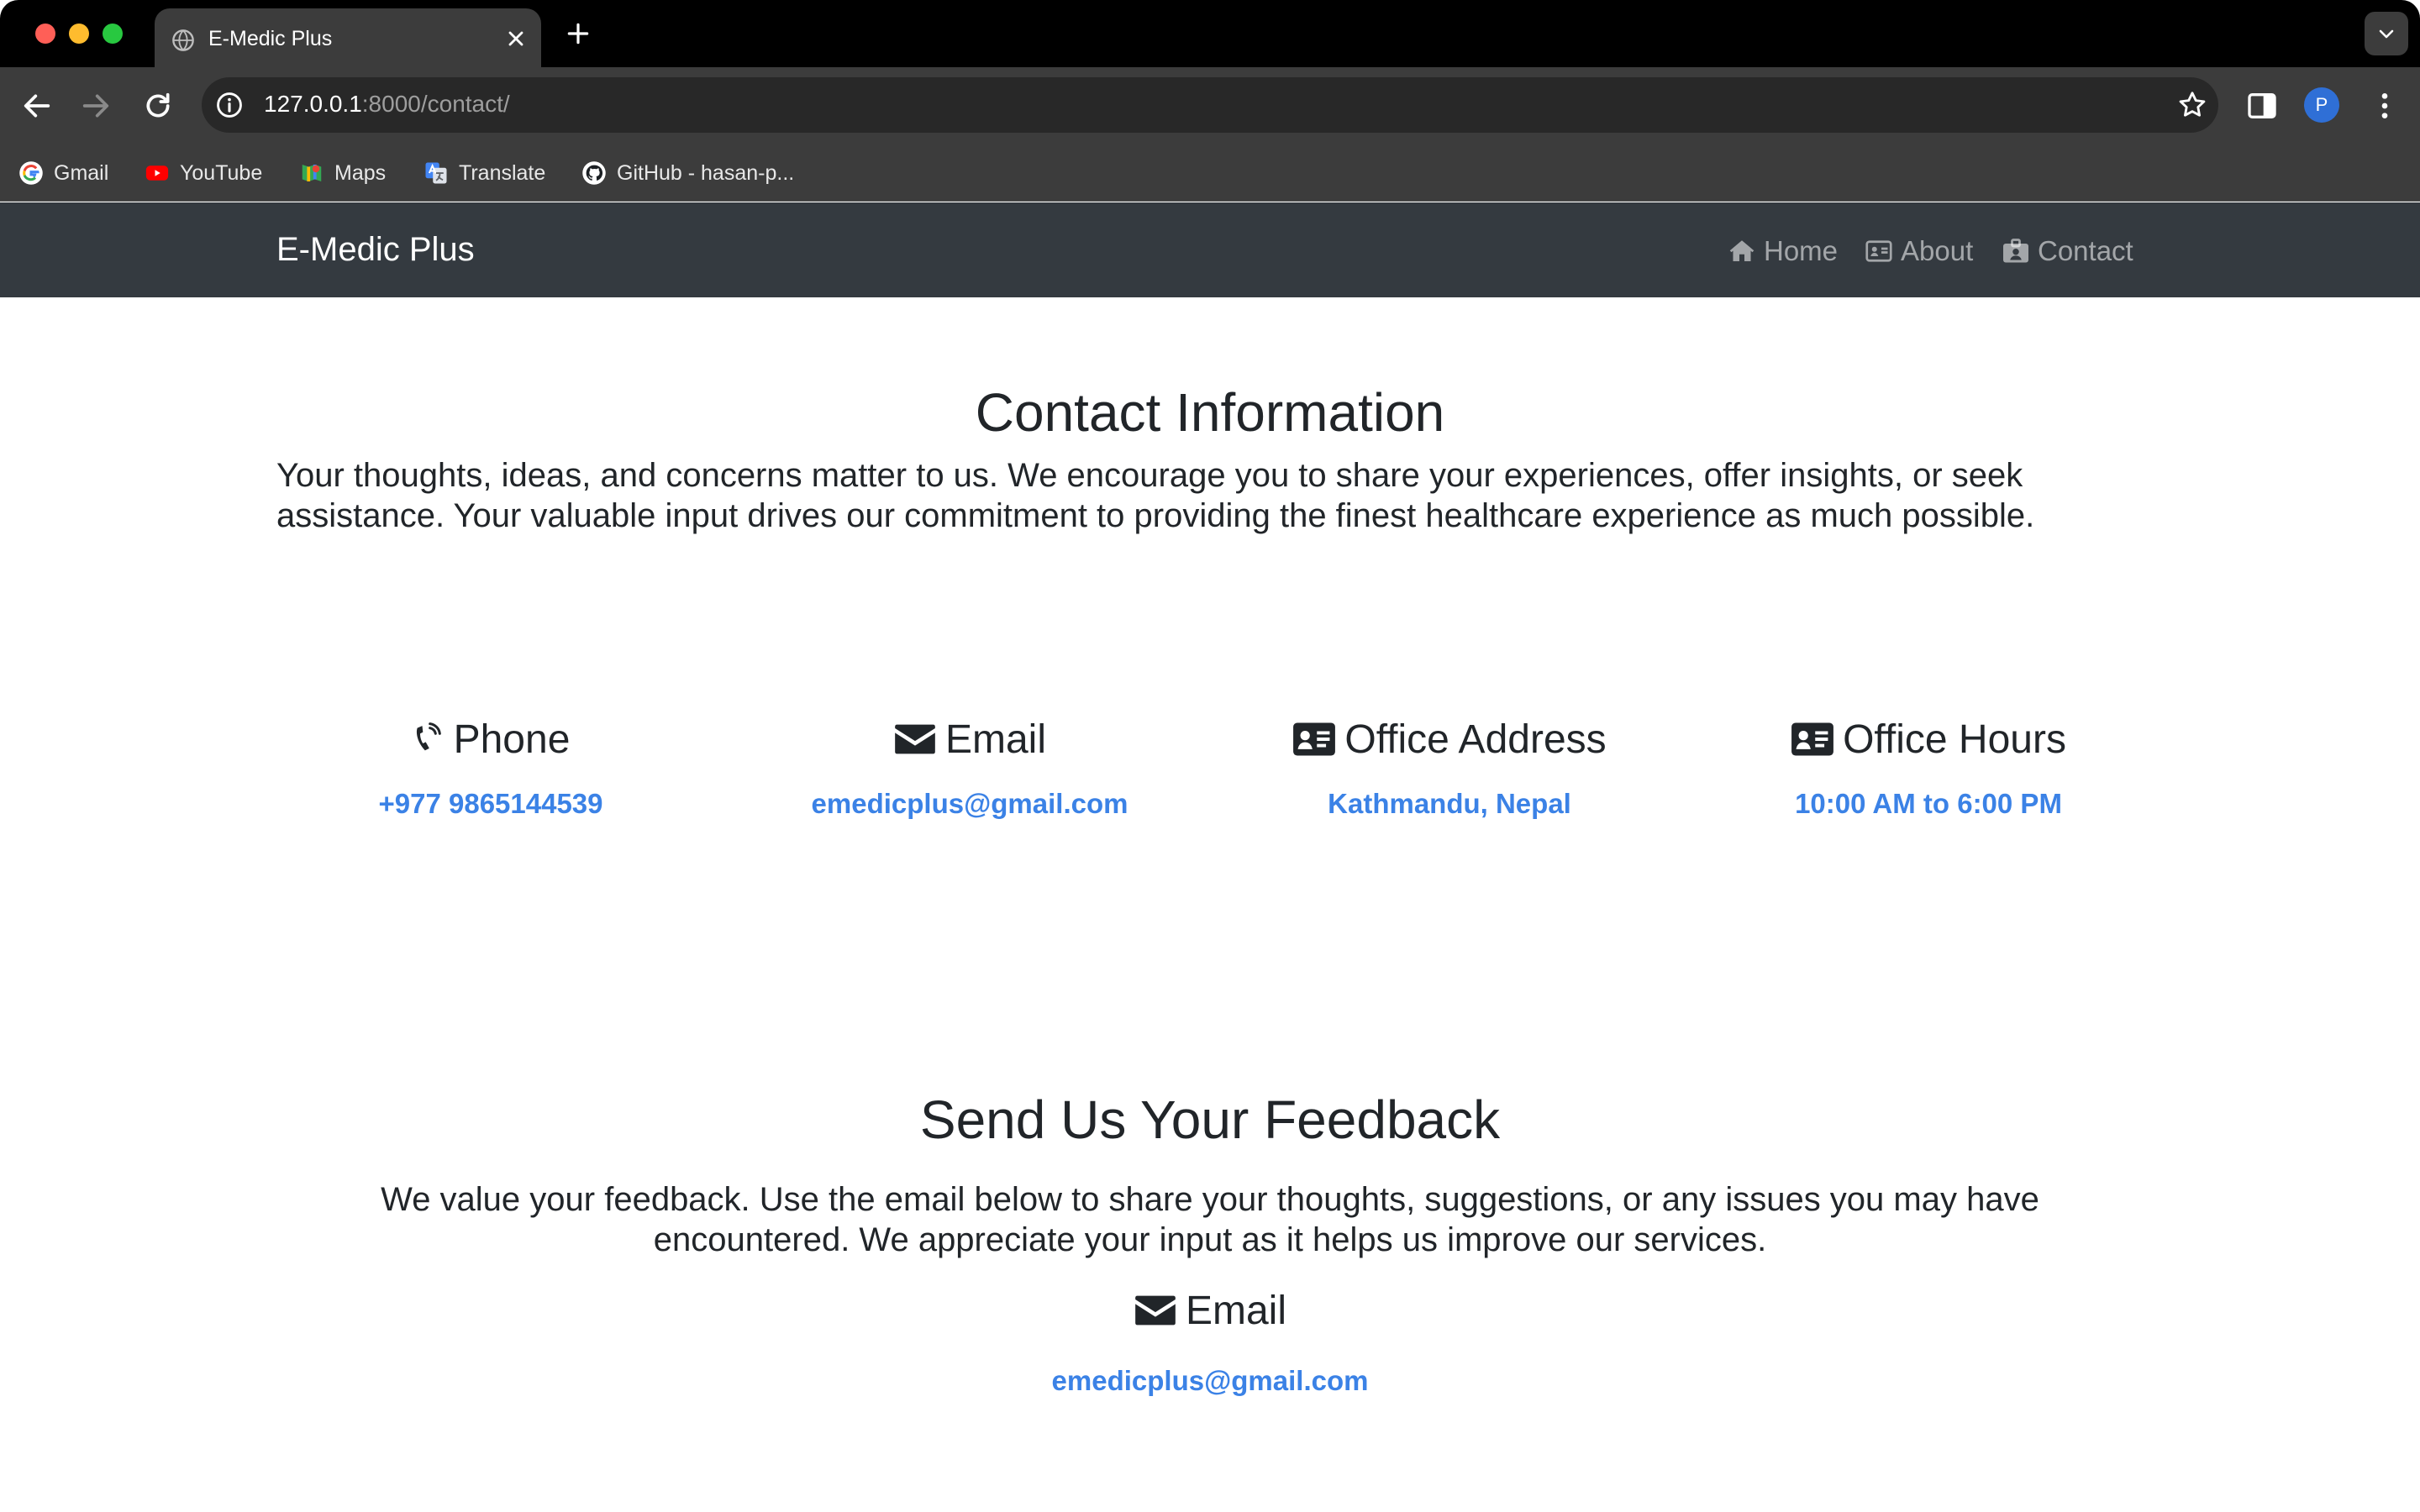 This screenshot has width=2420, height=1512. I want to click on hours-link: 10:00 AM to 6:00 PM, so click(1928, 804).